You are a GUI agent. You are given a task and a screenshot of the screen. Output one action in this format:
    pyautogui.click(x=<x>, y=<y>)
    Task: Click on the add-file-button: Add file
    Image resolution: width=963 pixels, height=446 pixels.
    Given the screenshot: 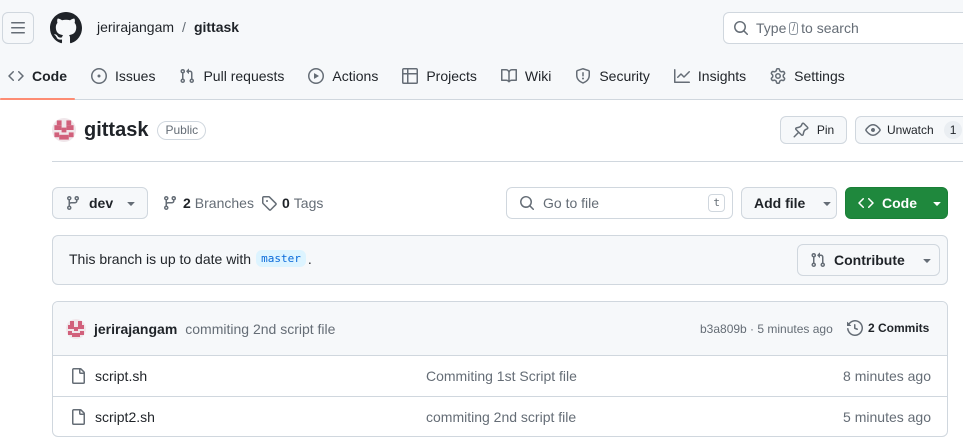 What is the action you would take?
    pyautogui.click(x=789, y=203)
    